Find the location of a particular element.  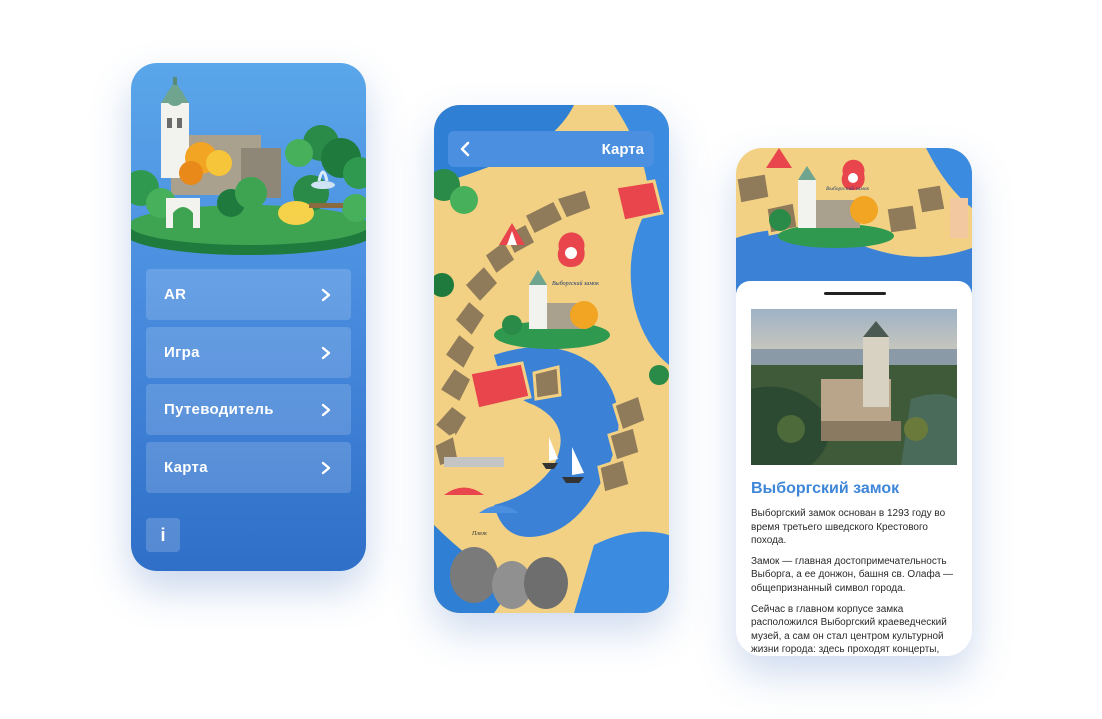

menu-item-guide: Путеводитель is located at coordinates (248, 409).